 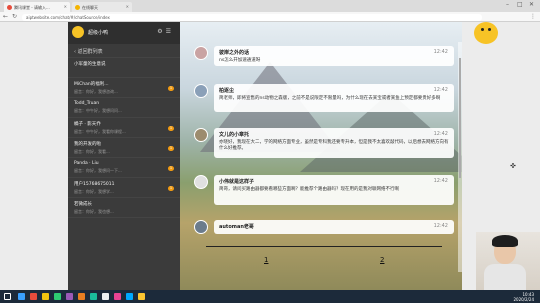 I want to click on message-text: 简哥，请问买路由器都要看哪些方面啊？能推荐个路由器吗？现在用的是我对联网络不行啊, so click(x=309, y=189).